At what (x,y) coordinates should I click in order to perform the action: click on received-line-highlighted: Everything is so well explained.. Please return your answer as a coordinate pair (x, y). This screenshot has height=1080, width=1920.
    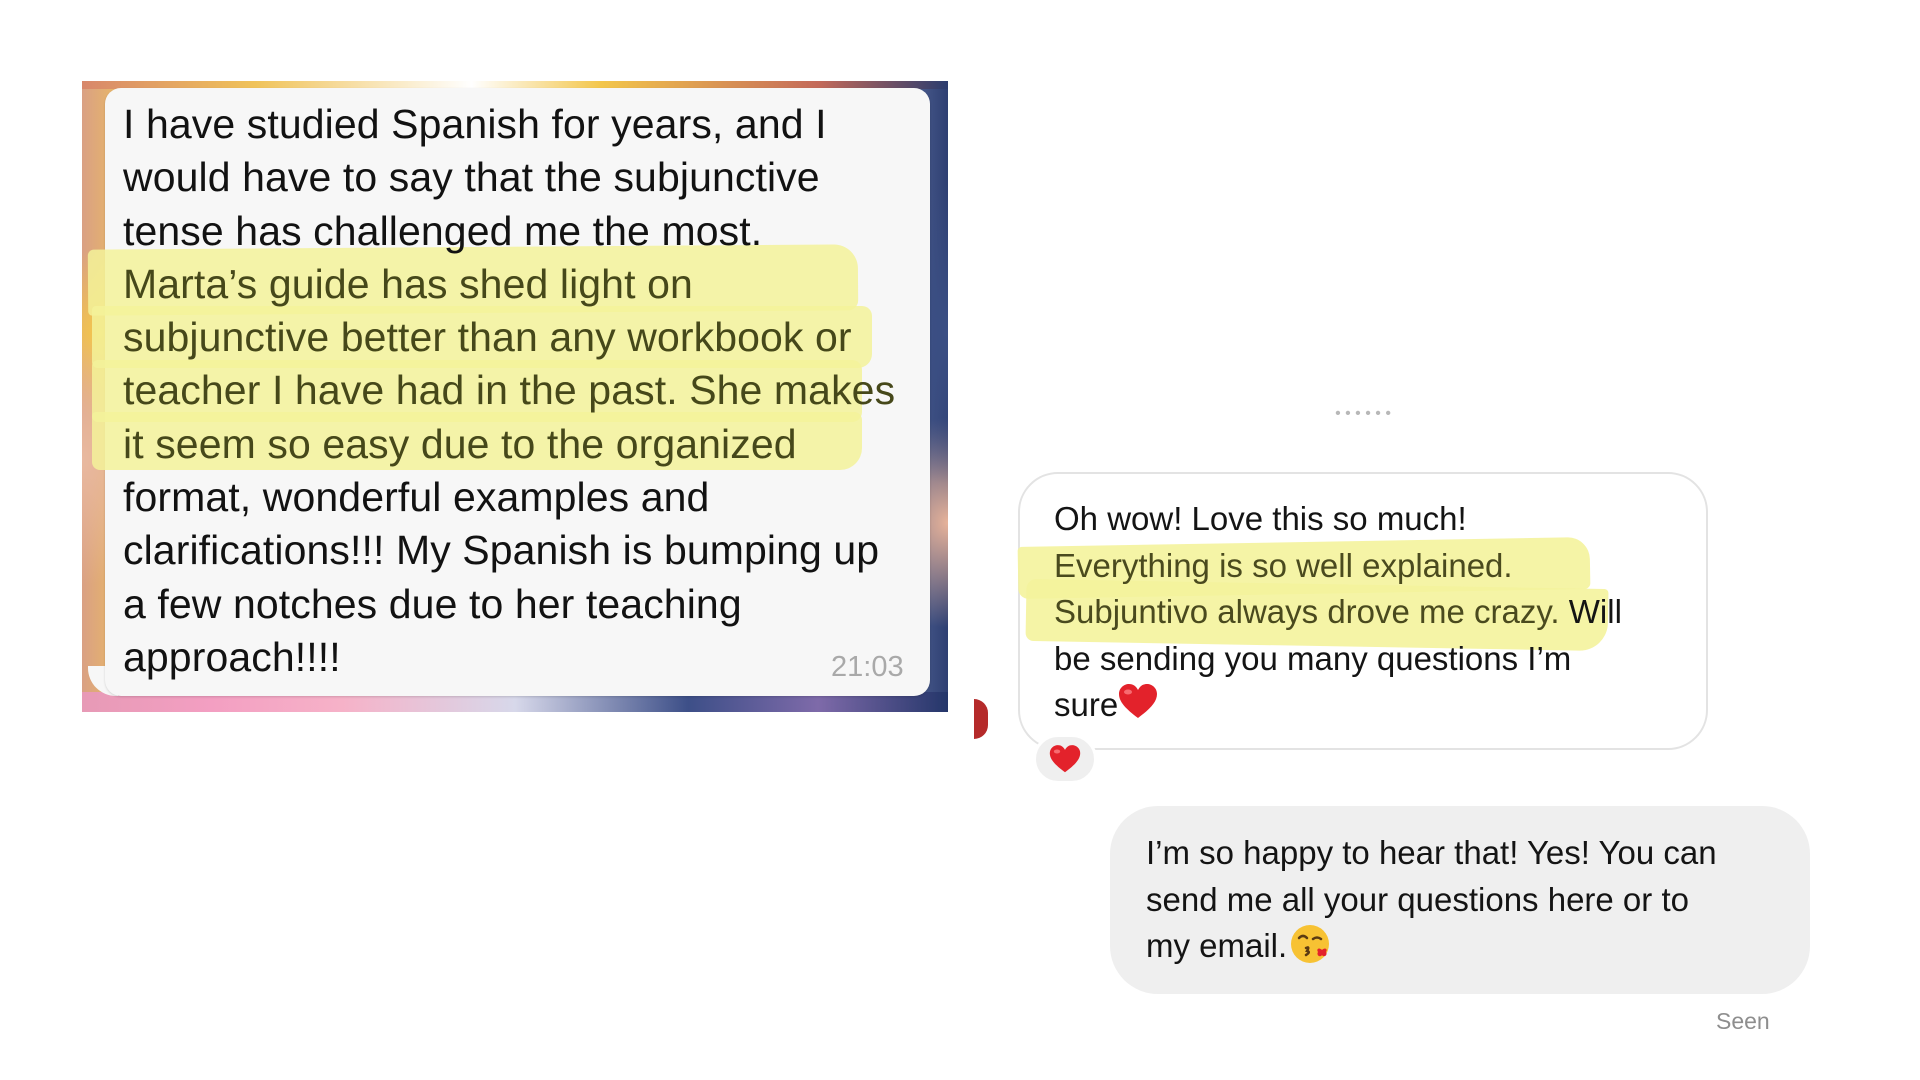
    Looking at the image, I should click on (1283, 565).